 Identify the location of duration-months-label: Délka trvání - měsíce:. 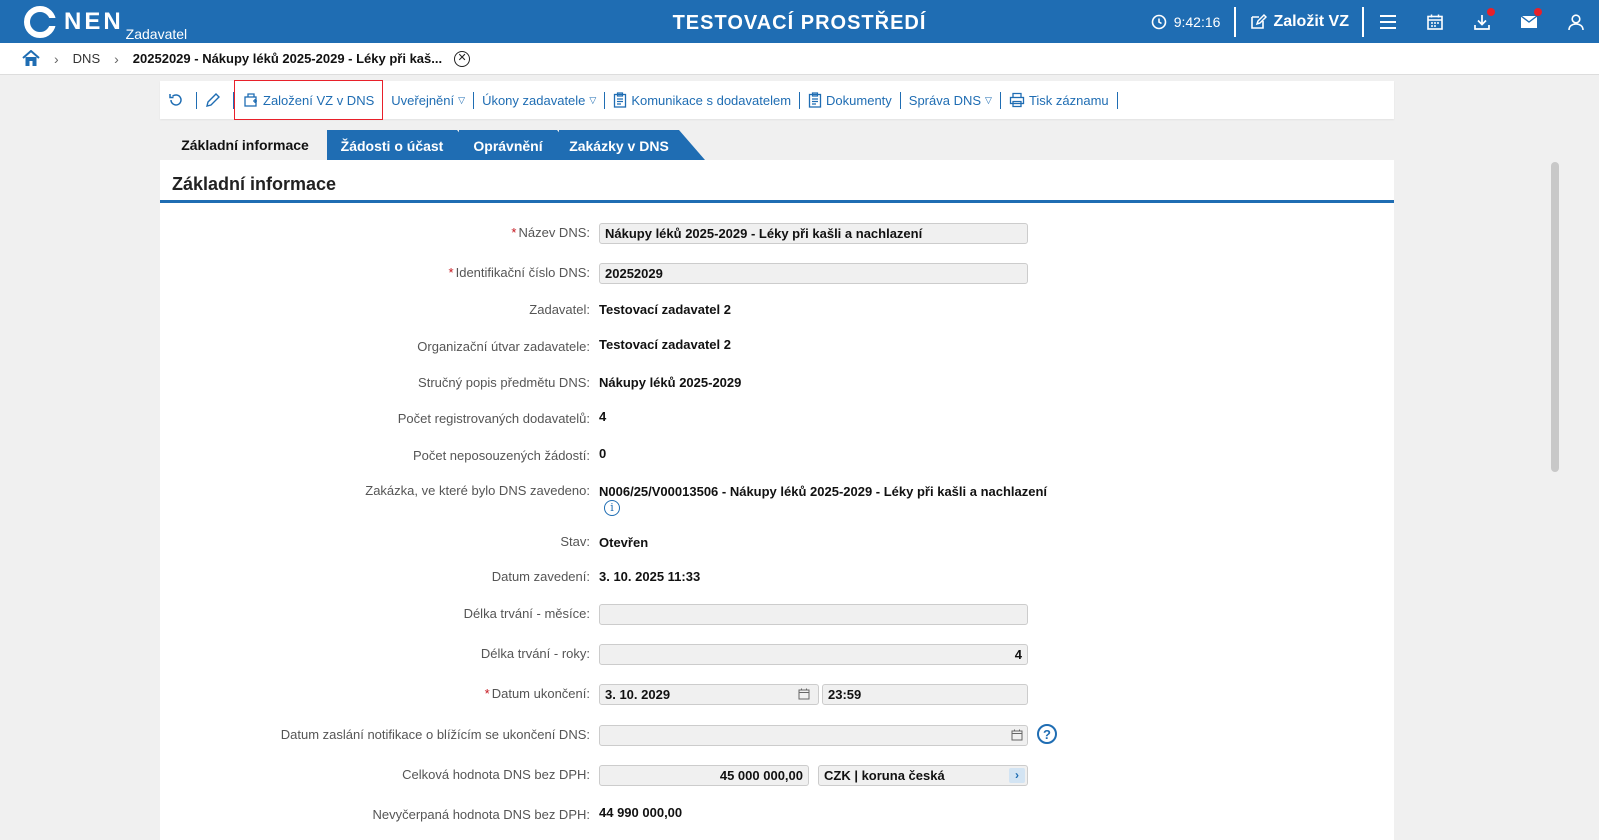
(526, 613).